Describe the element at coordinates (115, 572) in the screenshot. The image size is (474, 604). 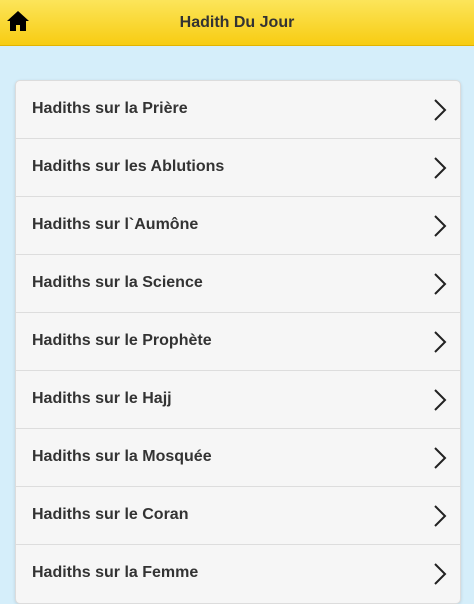
I see `list-item-label: Hadiths sur la Femme` at that location.